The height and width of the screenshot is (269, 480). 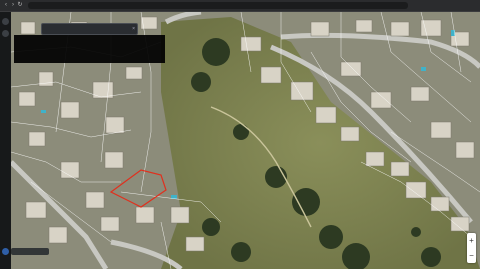 I want to click on layers-icon, so click(x=5, y=33).